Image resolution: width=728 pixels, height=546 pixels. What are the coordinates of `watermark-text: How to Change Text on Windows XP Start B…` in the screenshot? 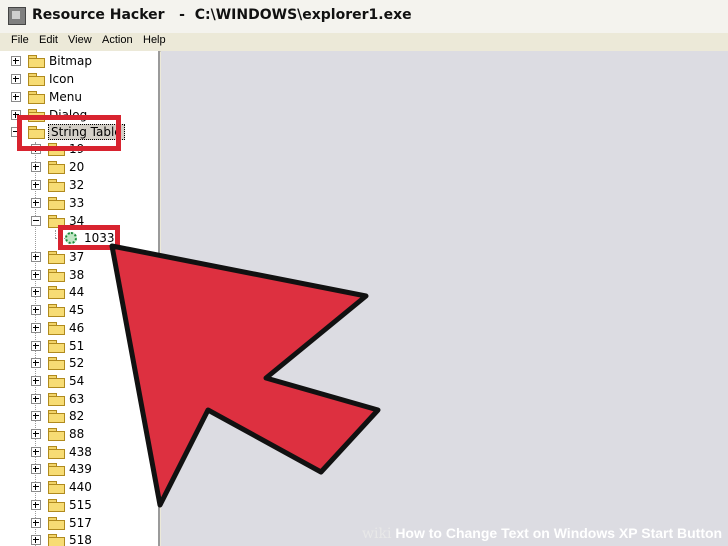 It's located at (559, 533).